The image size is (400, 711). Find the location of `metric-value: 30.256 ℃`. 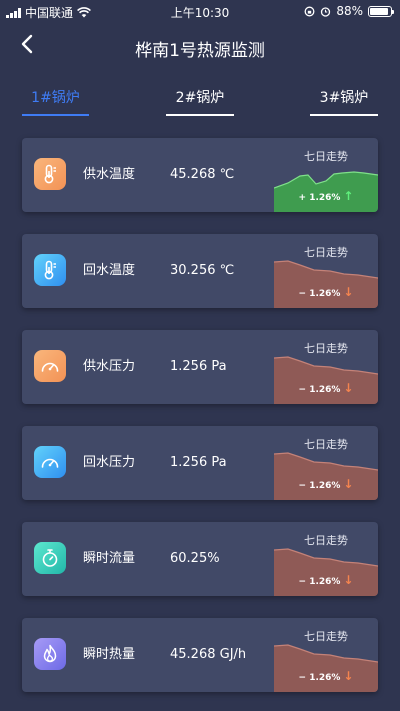

metric-value: 30.256 ℃ is located at coordinates (202, 270).